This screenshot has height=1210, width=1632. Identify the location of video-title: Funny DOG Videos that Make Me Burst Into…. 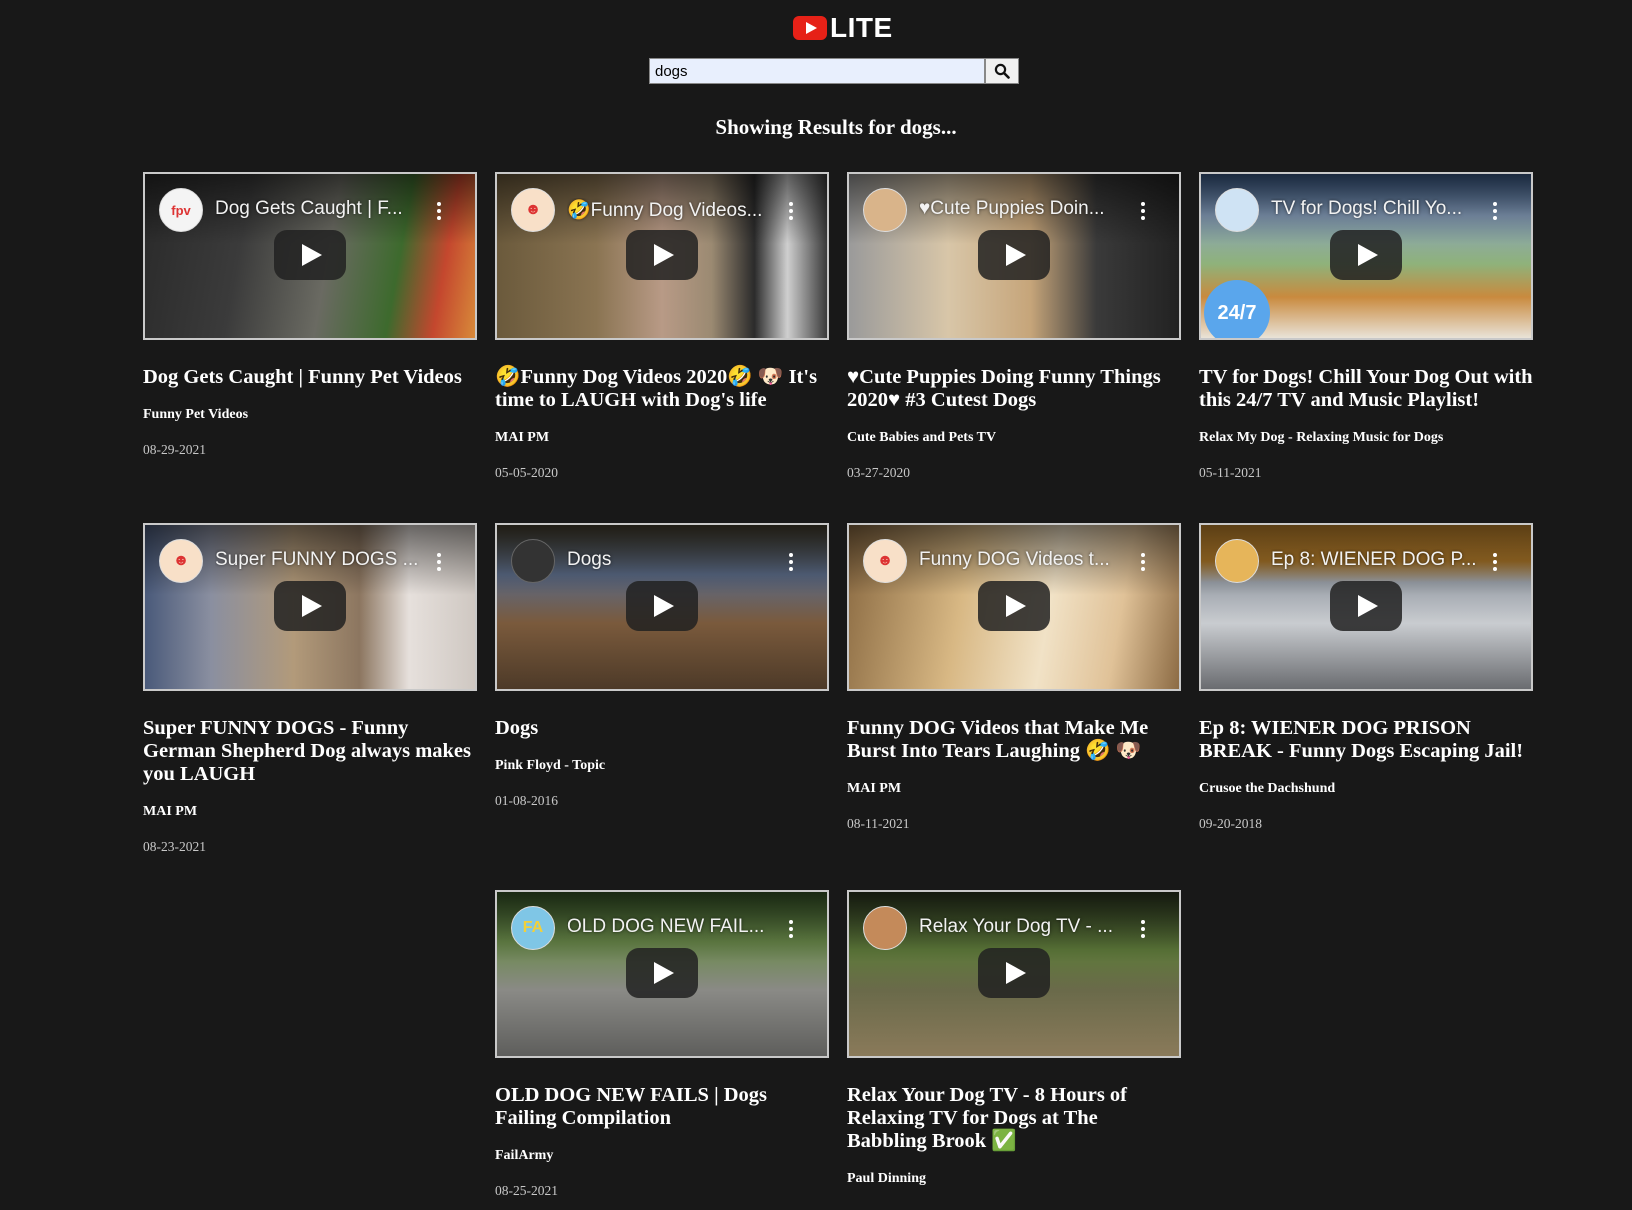
(1014, 740).